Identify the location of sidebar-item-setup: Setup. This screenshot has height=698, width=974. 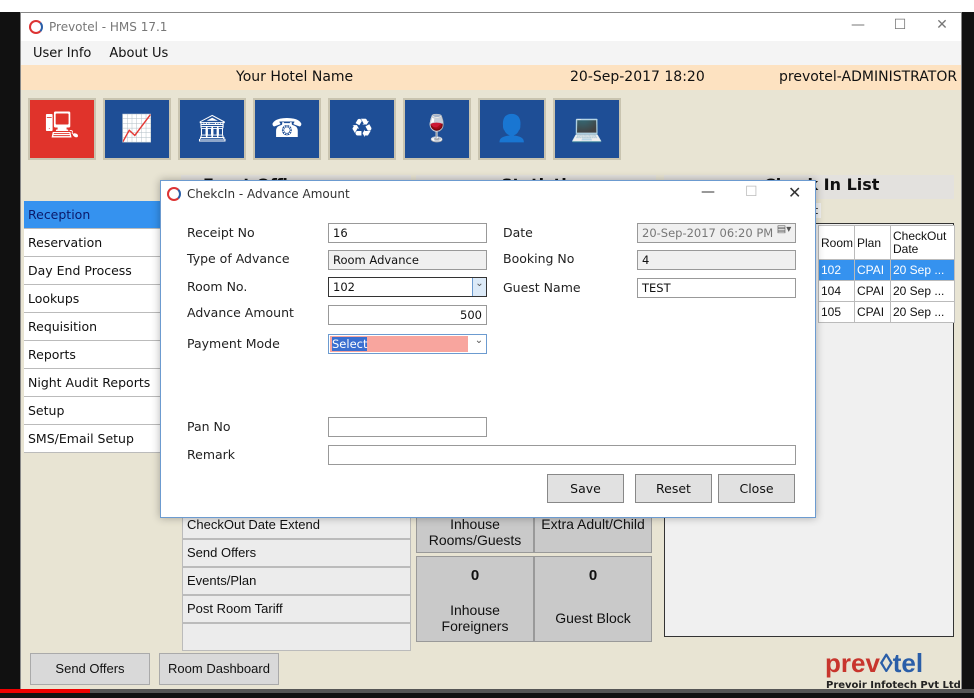
(92, 411).